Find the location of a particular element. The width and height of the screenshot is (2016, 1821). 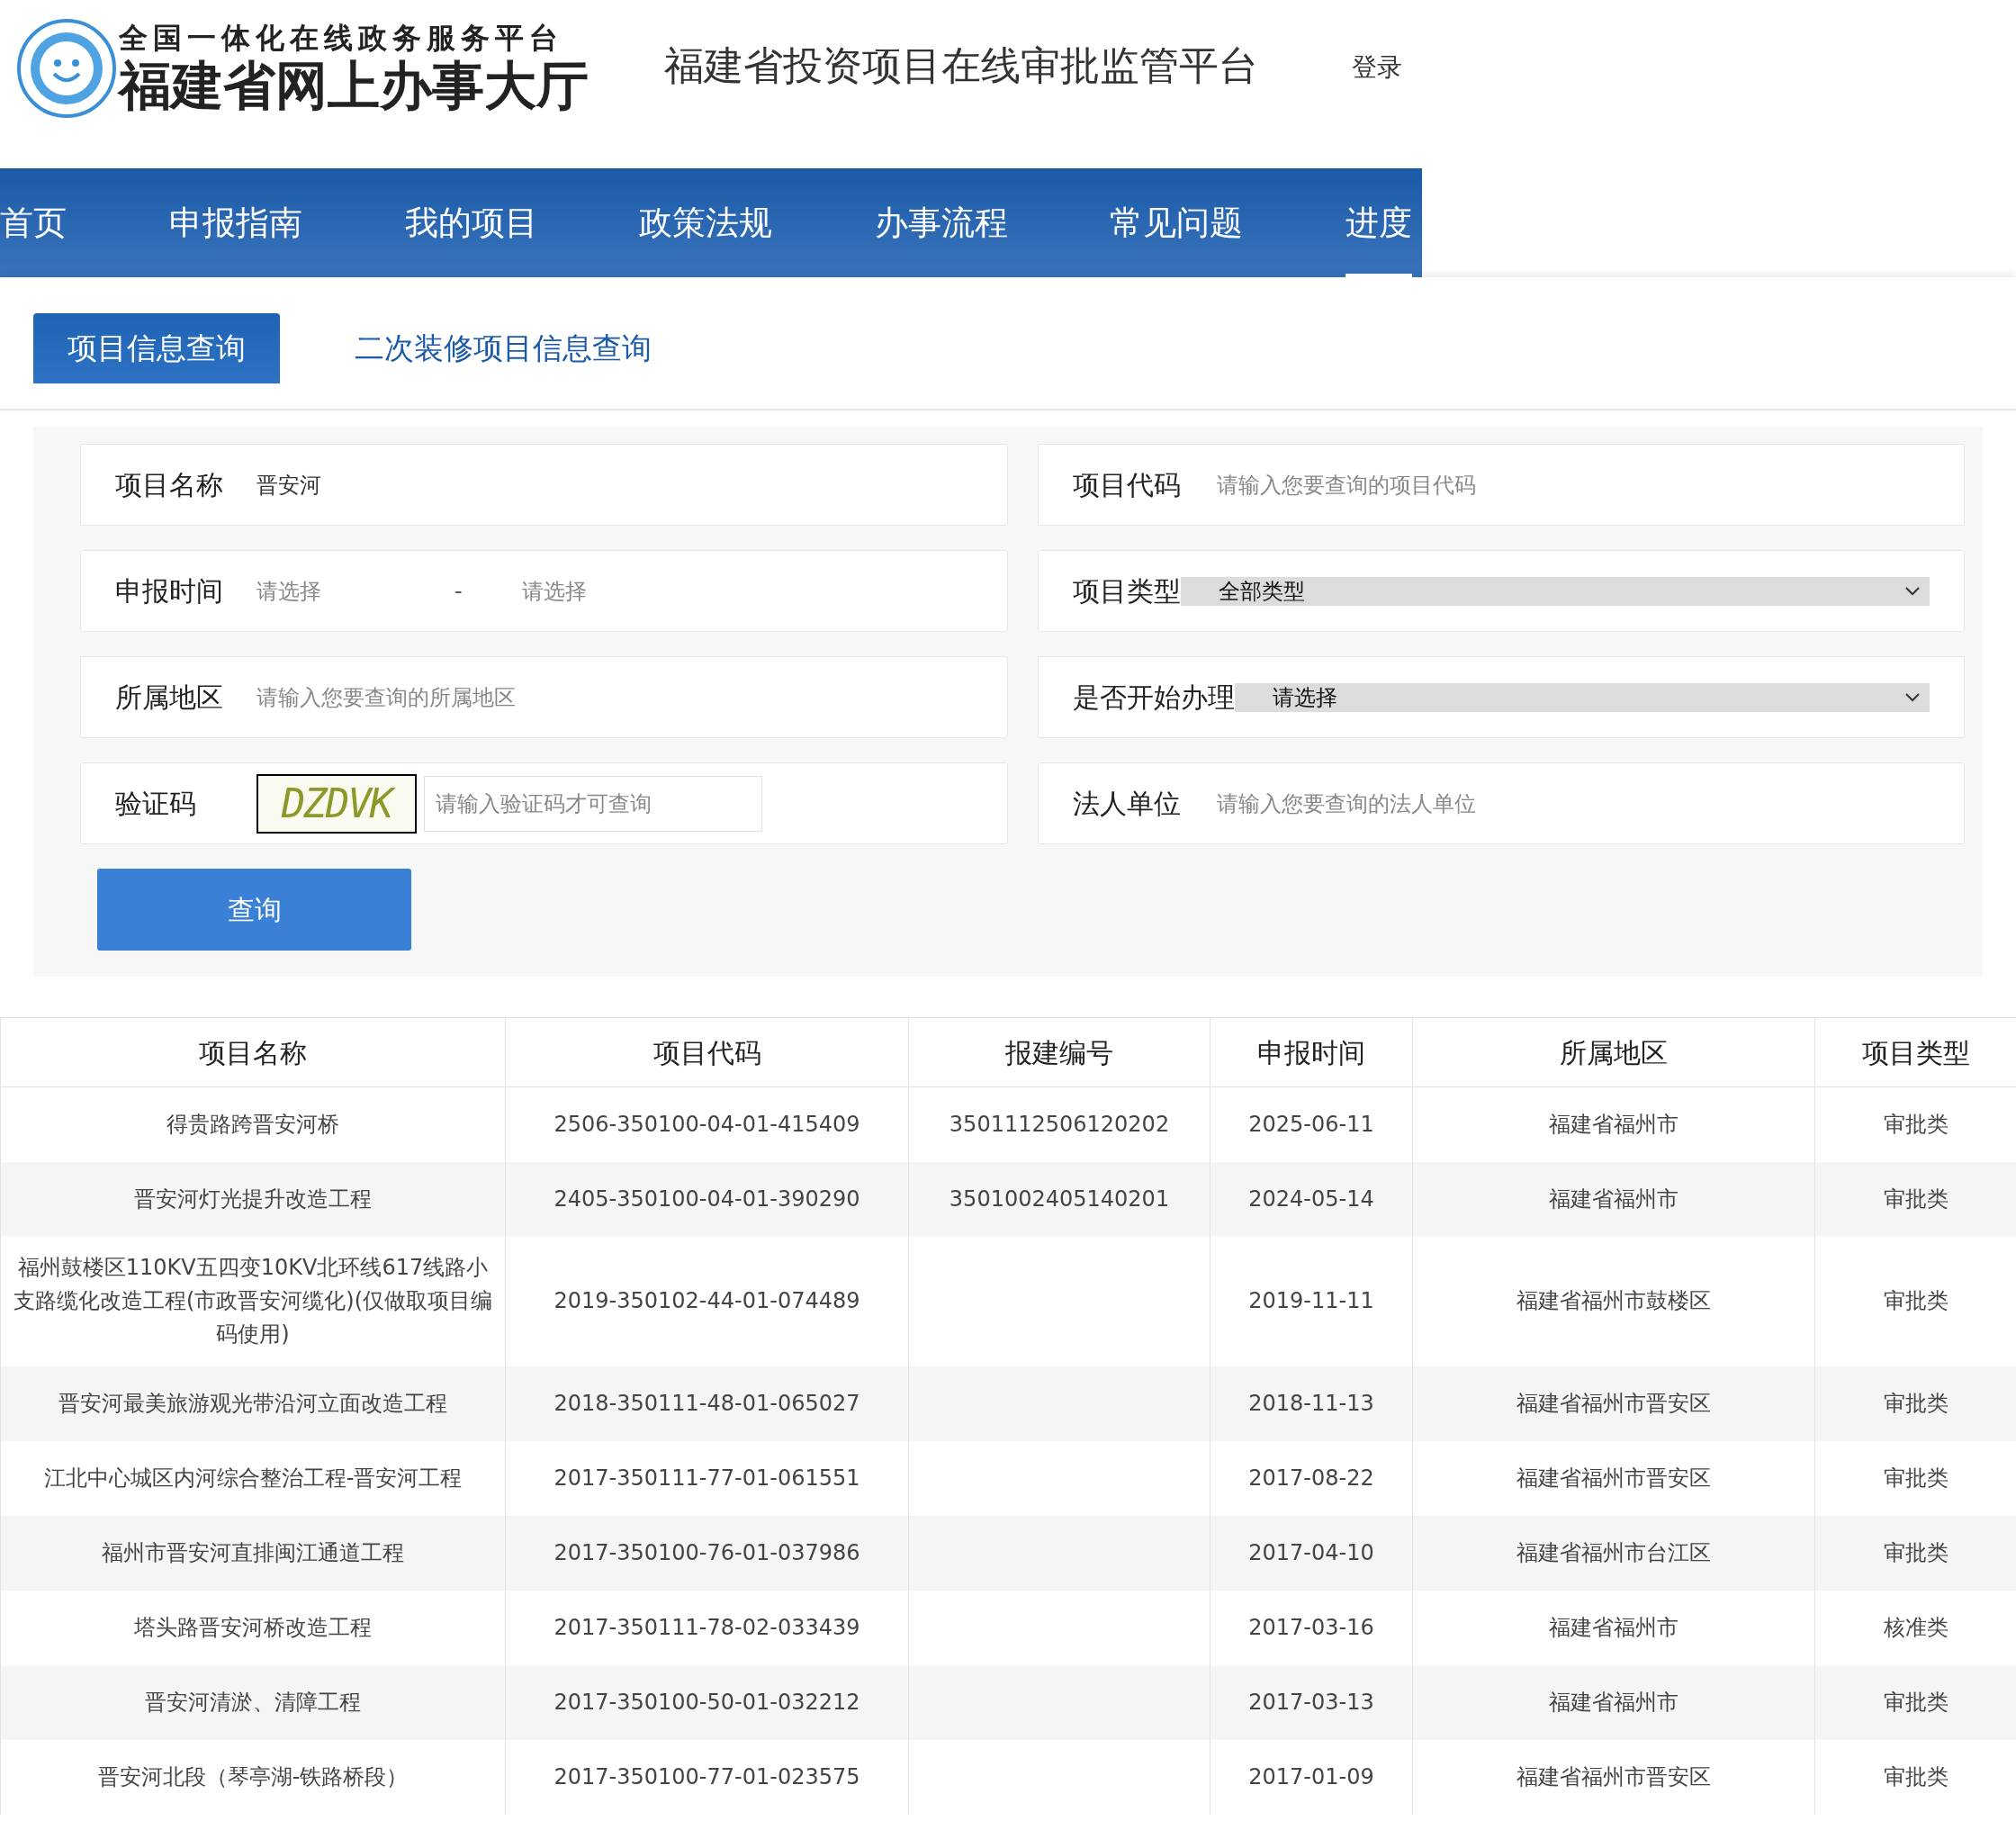

table-cell: 3501002405140201 is located at coordinates (1059, 1198).